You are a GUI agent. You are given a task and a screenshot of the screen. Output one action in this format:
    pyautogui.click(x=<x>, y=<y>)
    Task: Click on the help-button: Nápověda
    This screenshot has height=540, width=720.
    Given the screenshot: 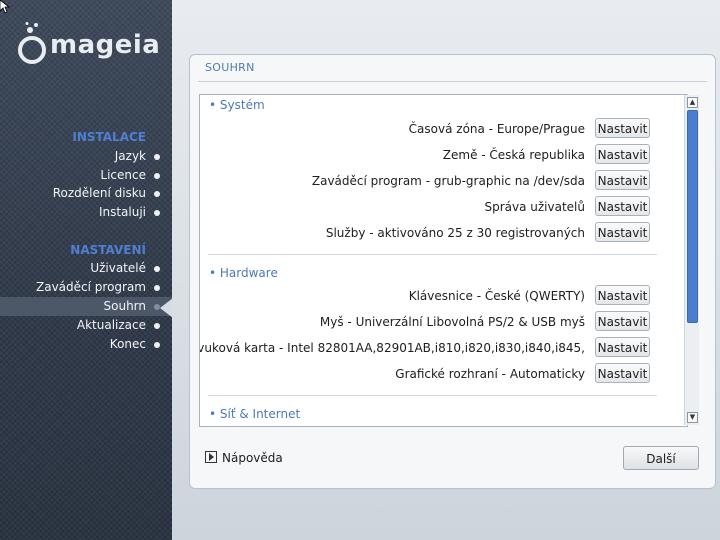 What is the action you would take?
    pyautogui.click(x=244, y=458)
    